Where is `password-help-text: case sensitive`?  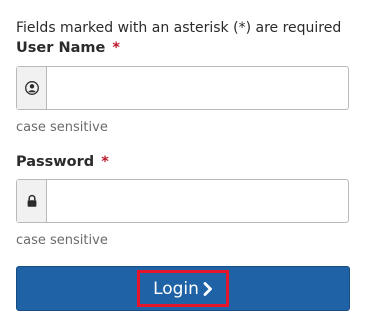
password-help-text: case sensitive is located at coordinates (62, 240).